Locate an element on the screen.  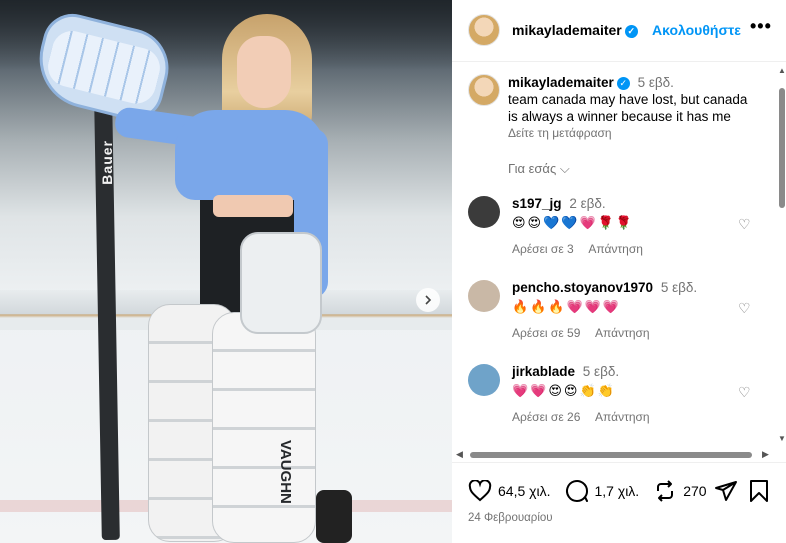
more-options-icon: ••• is located at coordinates (761, 26).